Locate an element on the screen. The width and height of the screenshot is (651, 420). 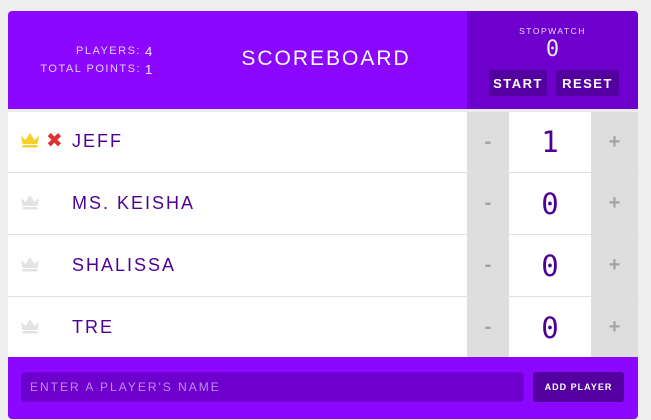
player-name: TRE is located at coordinates (93, 327).